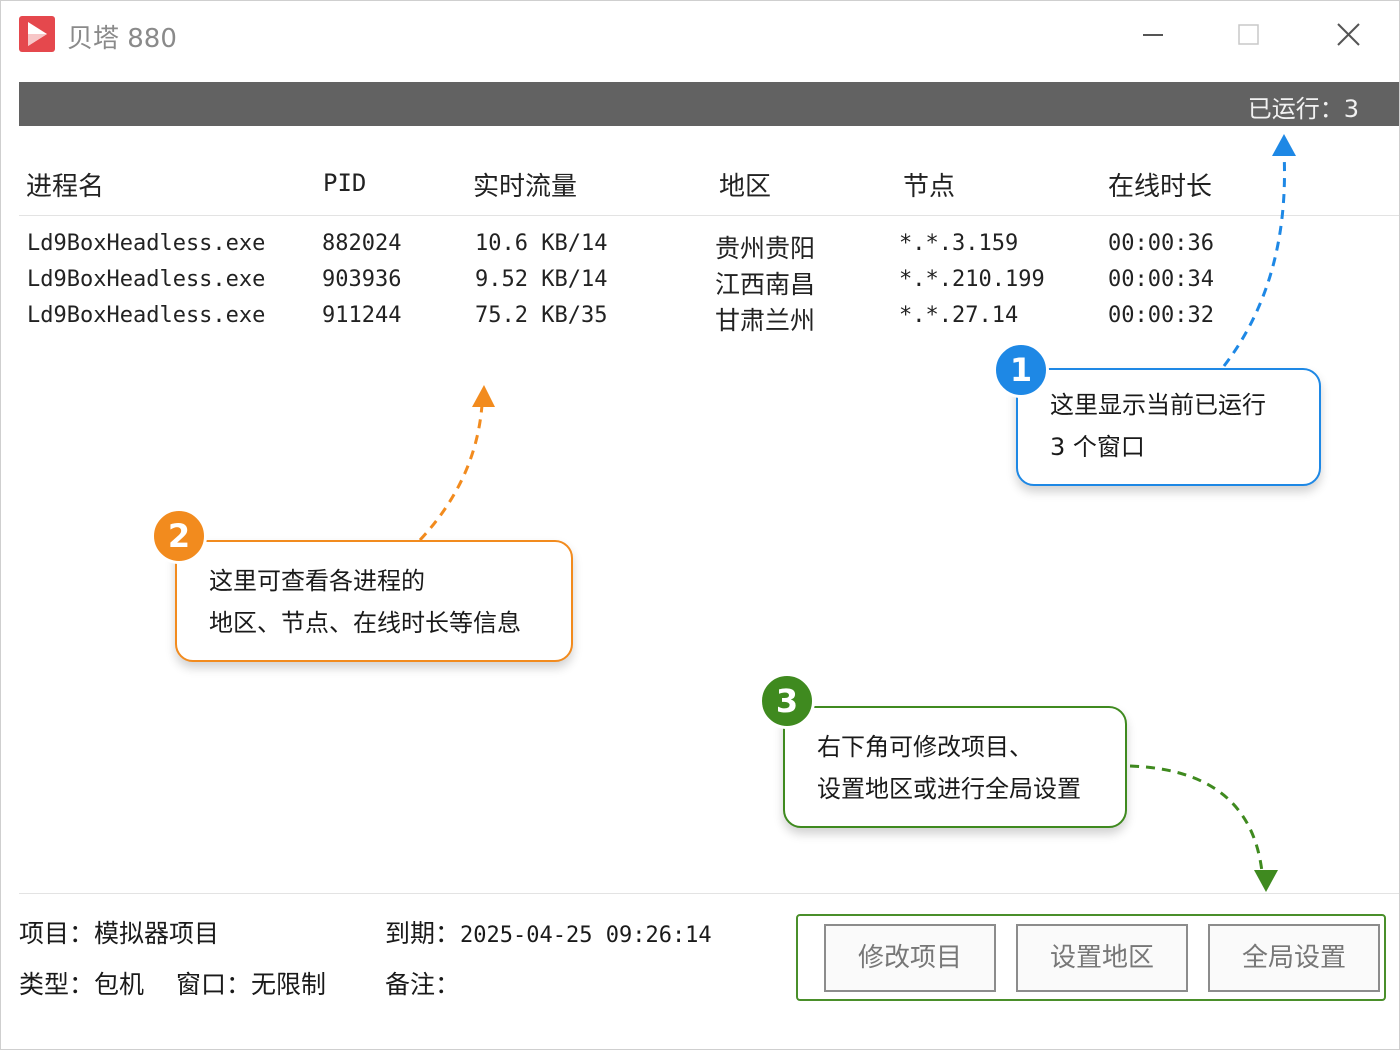  I want to click on arrow-3-head, so click(1266, 881).